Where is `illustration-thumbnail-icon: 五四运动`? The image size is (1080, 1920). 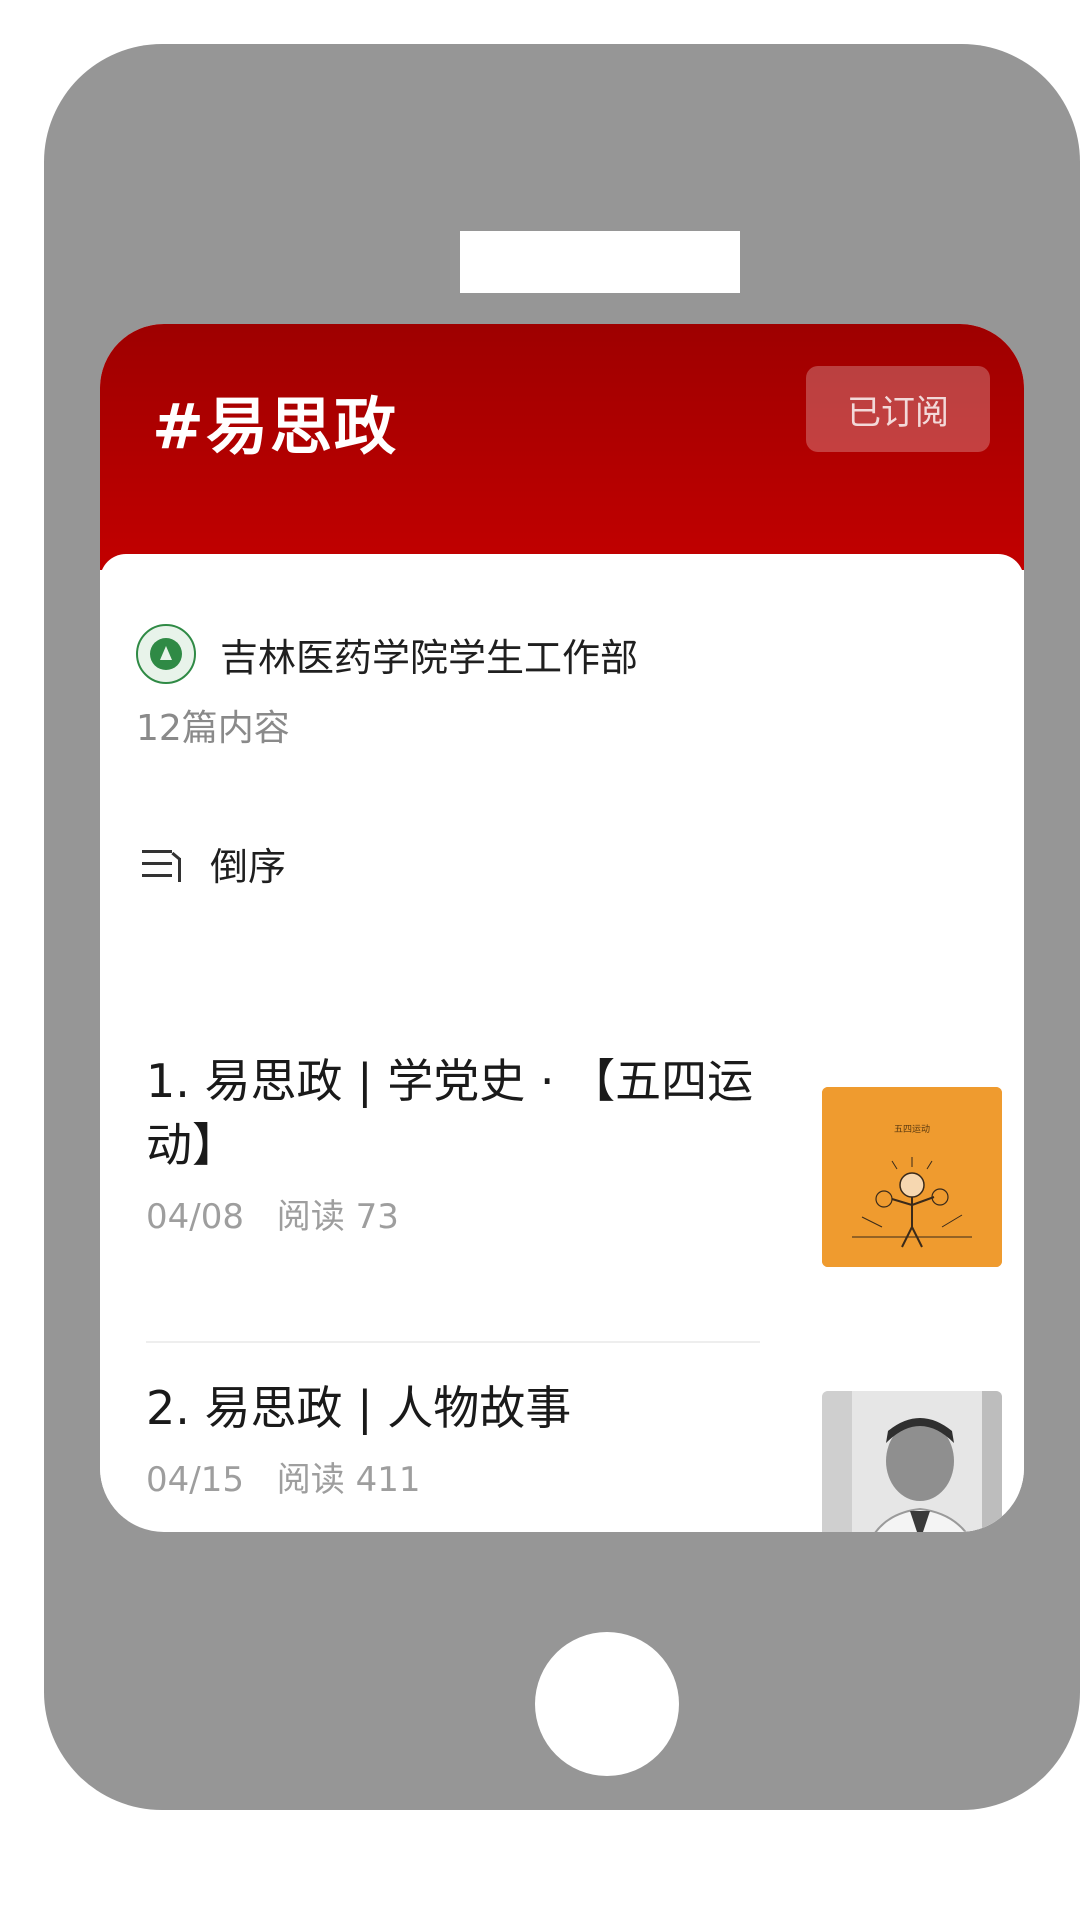
illustration-thumbnail-icon: 五四运动 is located at coordinates (912, 1177).